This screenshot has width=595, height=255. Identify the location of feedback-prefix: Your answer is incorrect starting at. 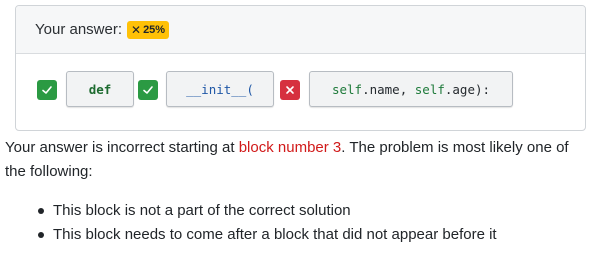
(122, 147).